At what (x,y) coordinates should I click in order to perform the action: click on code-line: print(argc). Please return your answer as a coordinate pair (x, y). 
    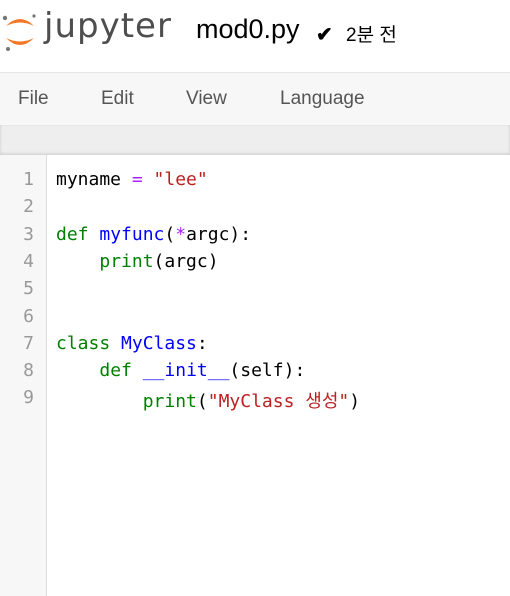
    Looking at the image, I should click on (137, 261).